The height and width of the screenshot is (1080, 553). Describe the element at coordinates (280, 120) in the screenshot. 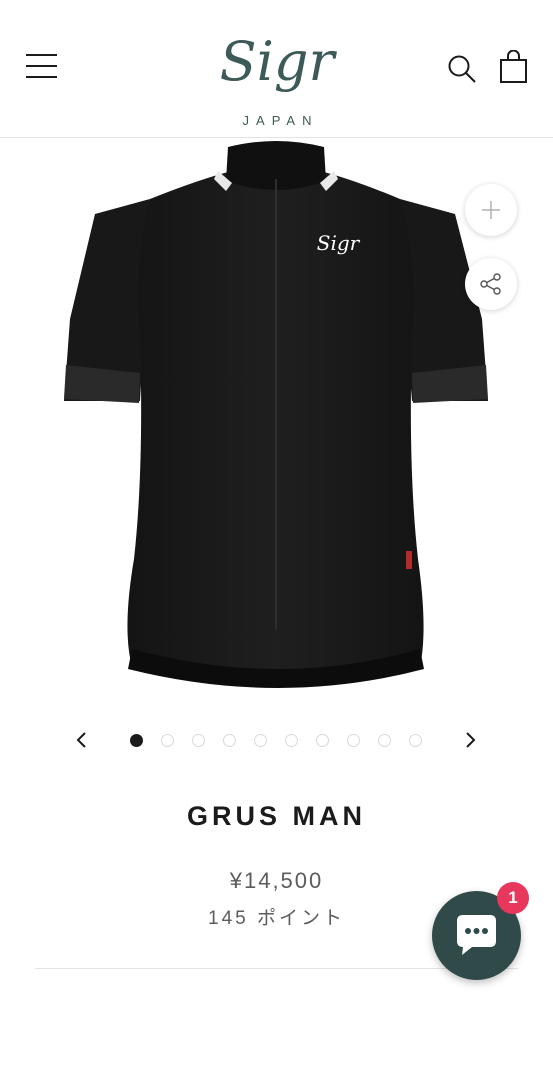

I see `brand-logo-subtitle: JAPAN` at that location.